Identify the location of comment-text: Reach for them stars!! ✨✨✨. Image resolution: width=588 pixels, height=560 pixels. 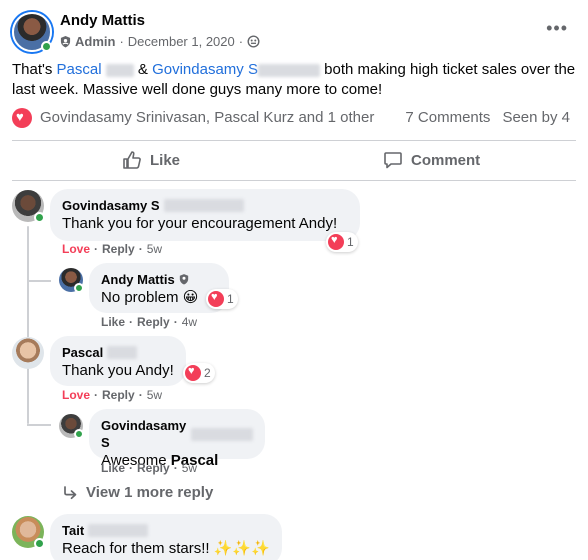
(166, 548).